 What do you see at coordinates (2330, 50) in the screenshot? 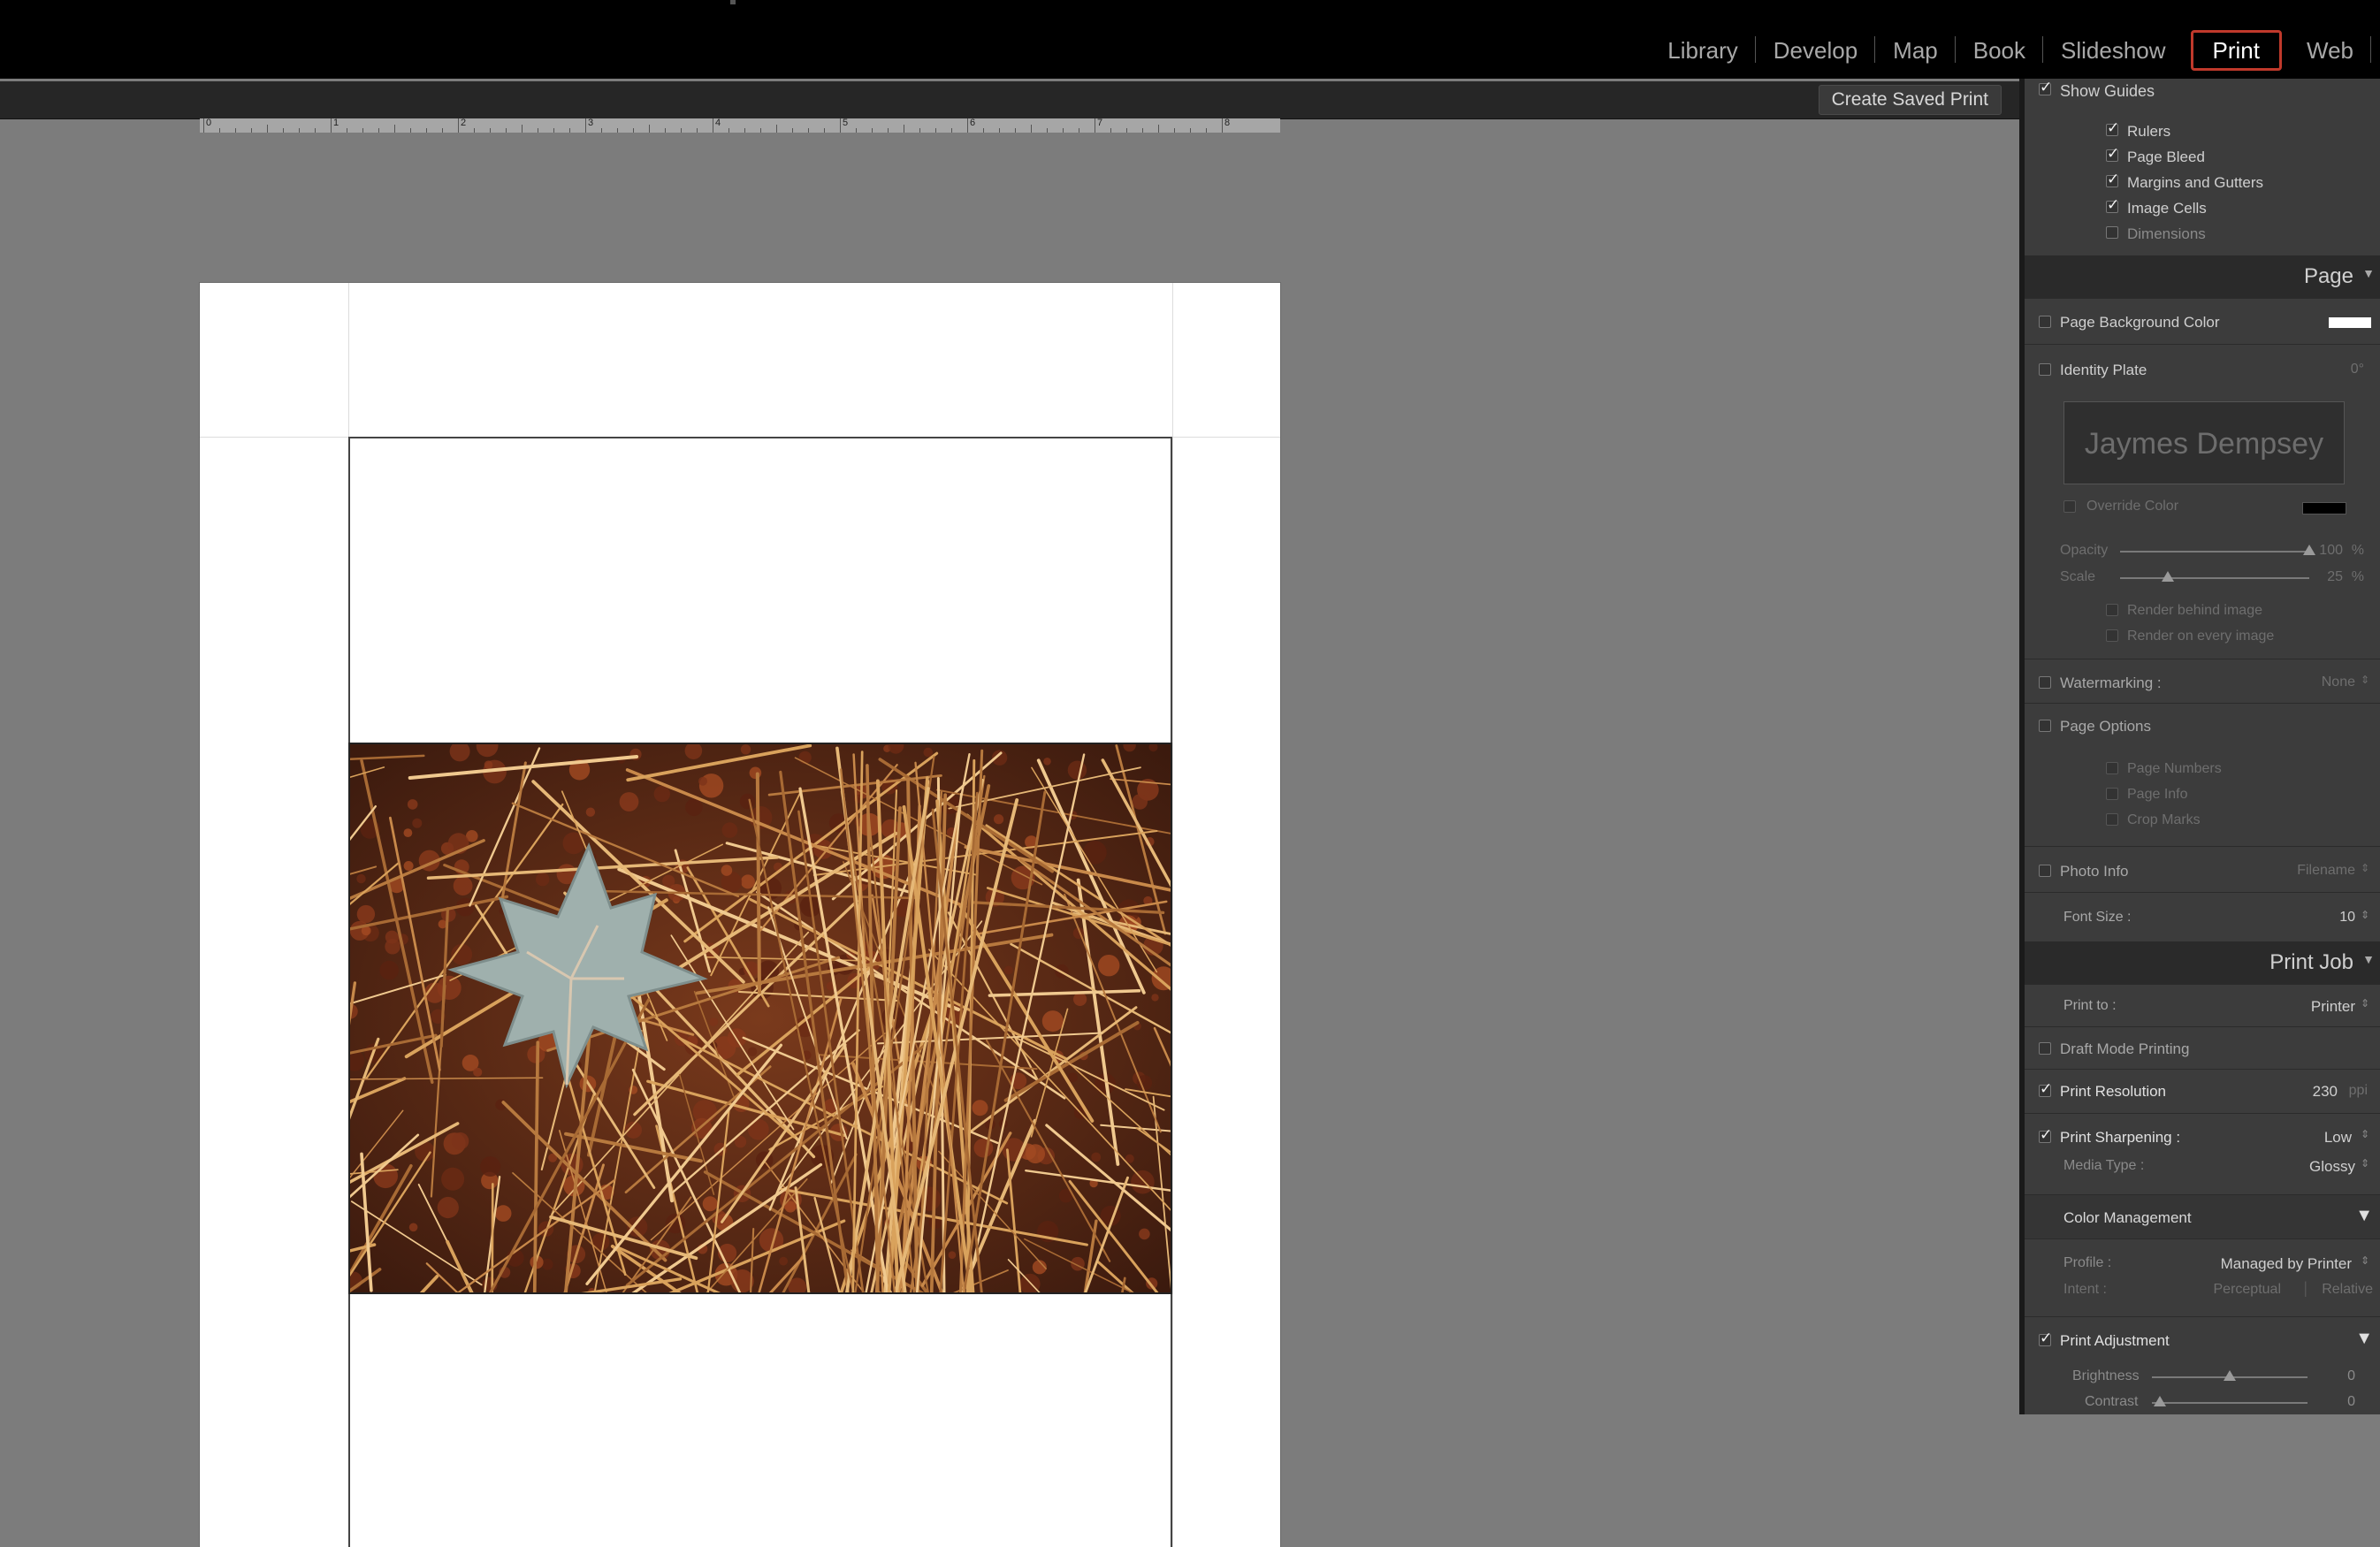
I see `module-web: Web` at bounding box center [2330, 50].